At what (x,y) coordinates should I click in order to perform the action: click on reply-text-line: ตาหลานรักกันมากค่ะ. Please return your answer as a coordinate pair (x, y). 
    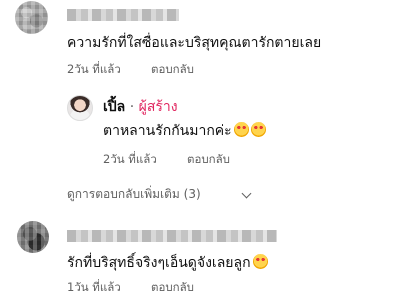
    Looking at the image, I should click on (184, 131).